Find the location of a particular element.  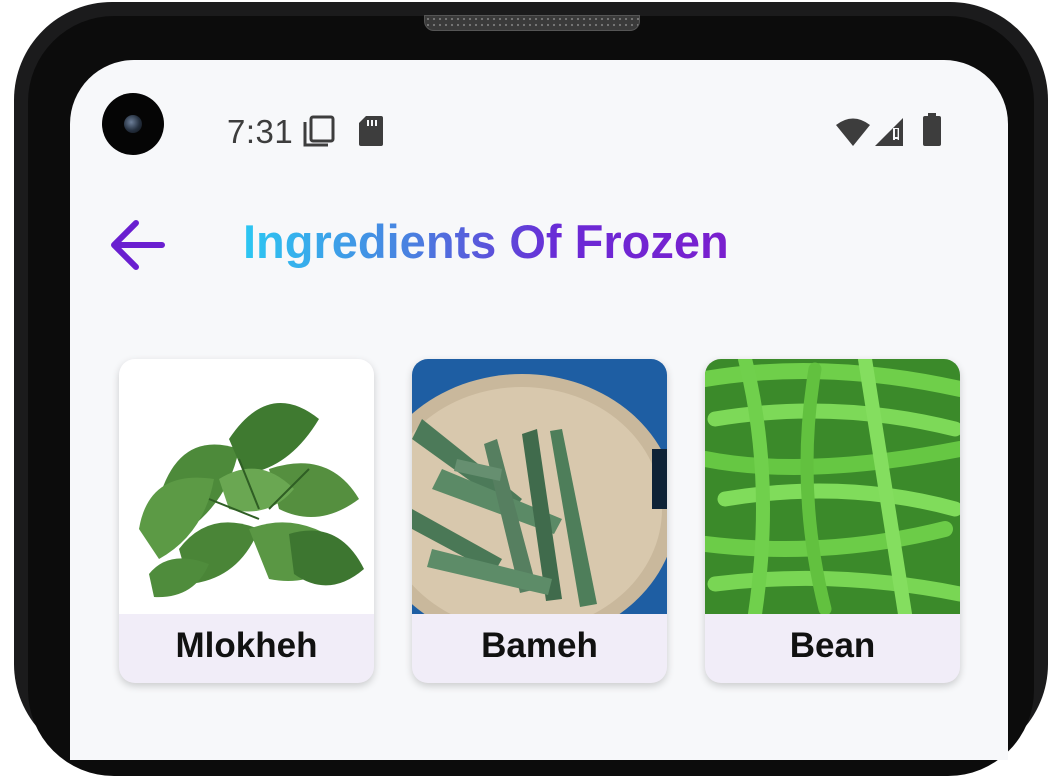

page-title: Ingredients Of Frozen is located at coordinates (486, 241).